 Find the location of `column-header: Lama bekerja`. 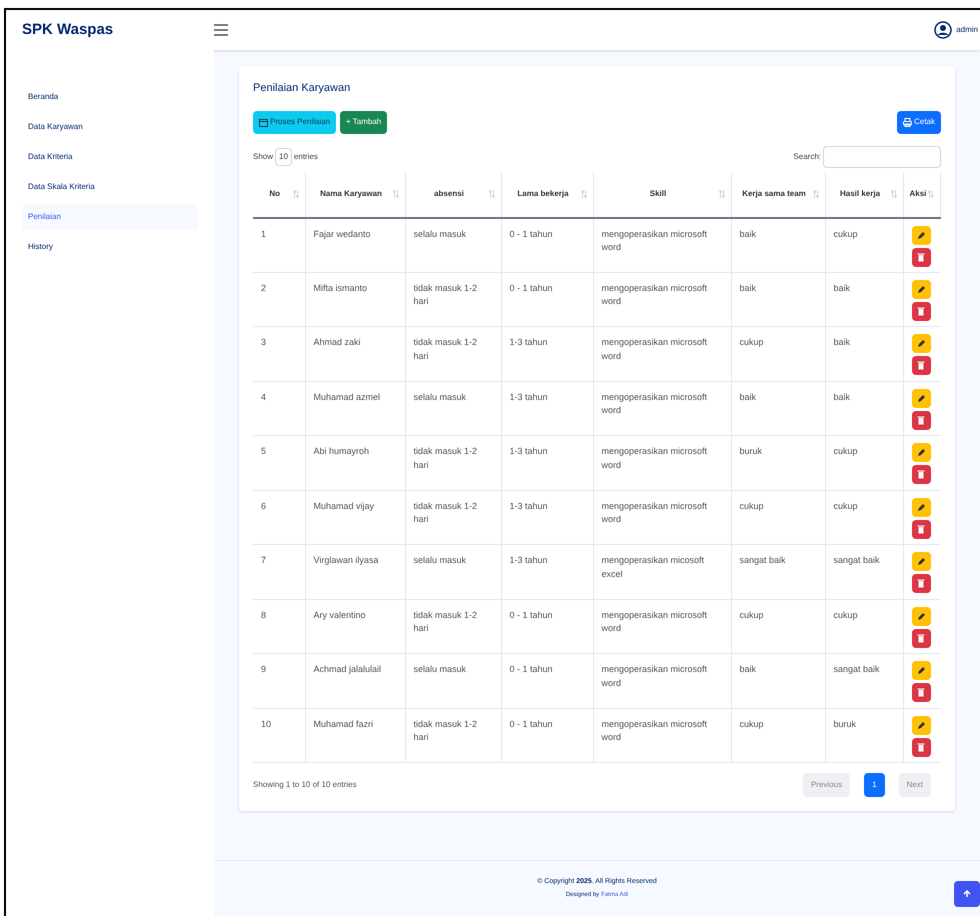

column-header: Lama bekerja is located at coordinates (543, 194).